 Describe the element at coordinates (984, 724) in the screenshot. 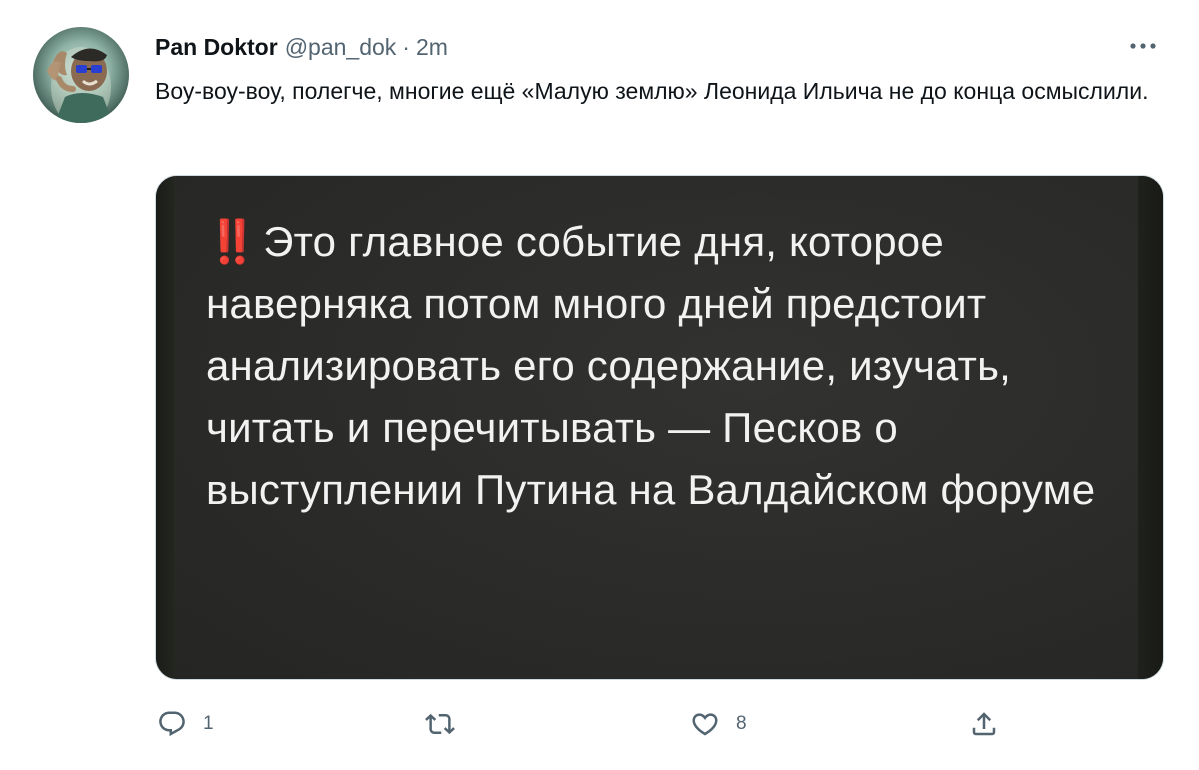

I see `share-icon` at that location.